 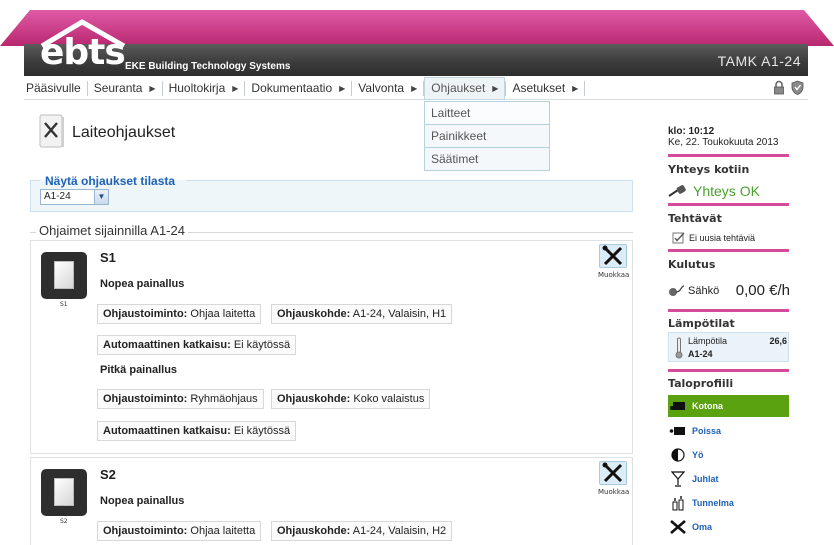 What do you see at coordinates (707, 406) in the screenshot?
I see `profile-label: Kotona` at bounding box center [707, 406].